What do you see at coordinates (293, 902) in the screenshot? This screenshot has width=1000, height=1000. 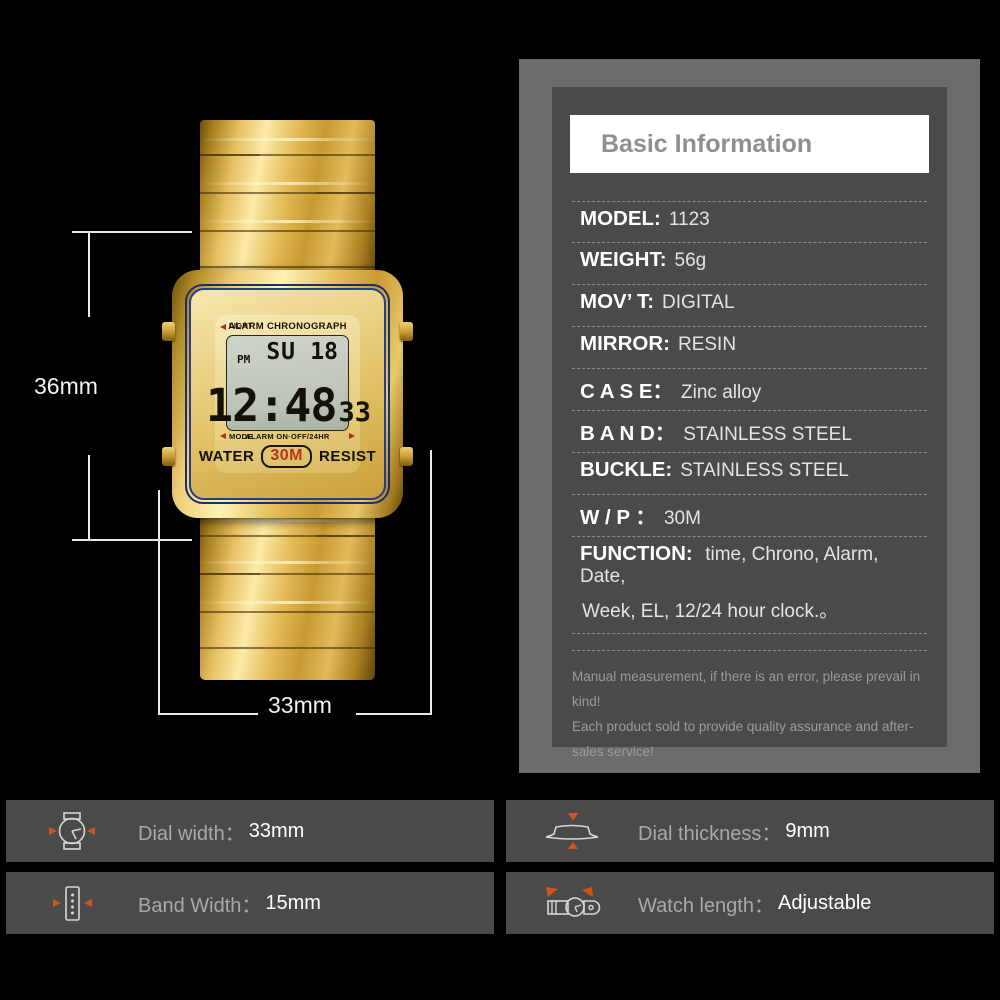 I see `feature-value: 15mm` at bounding box center [293, 902].